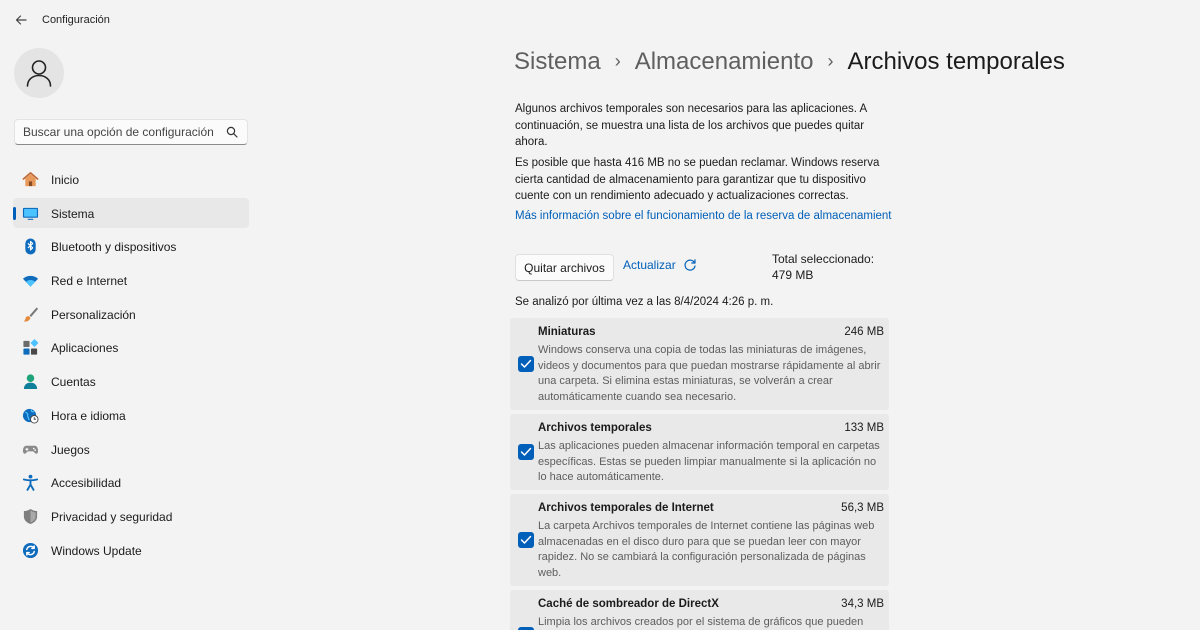 Image resolution: width=1200 pixels, height=630 pixels. I want to click on avatar, so click(39, 73).